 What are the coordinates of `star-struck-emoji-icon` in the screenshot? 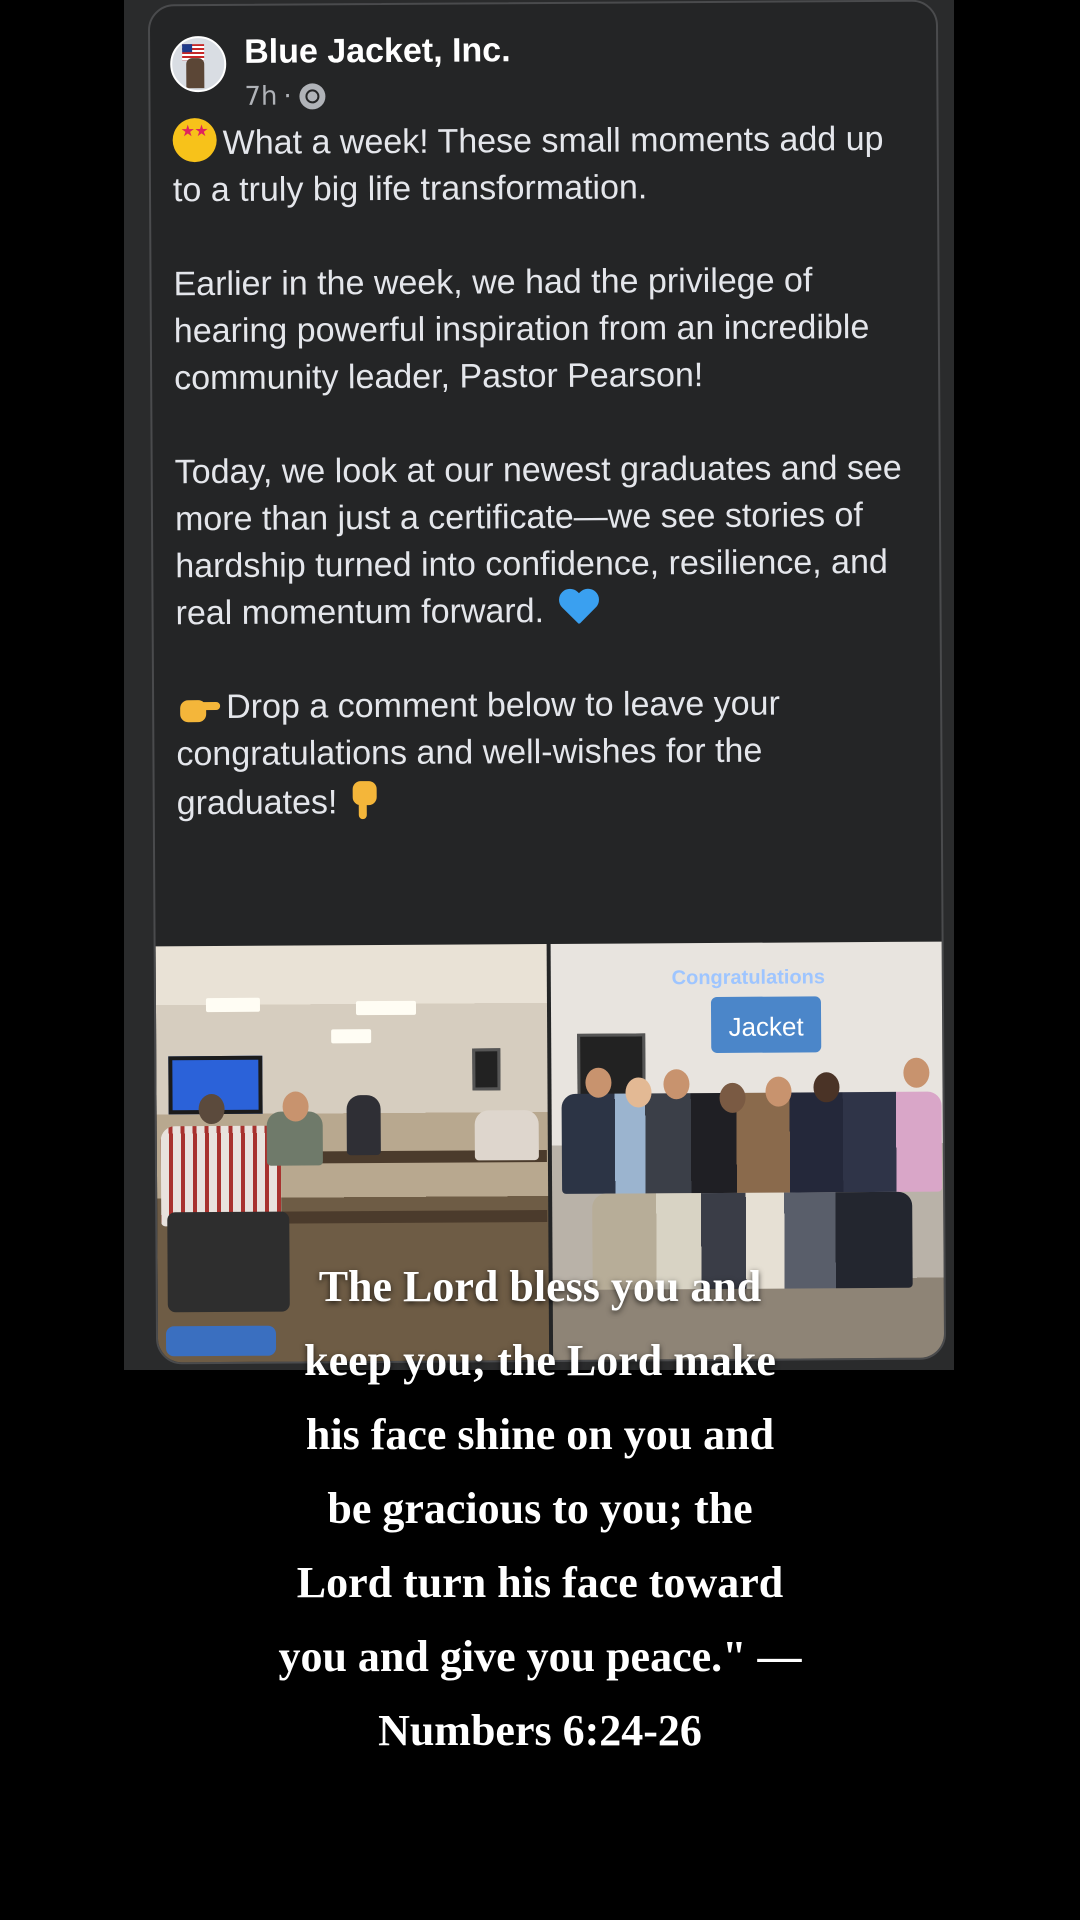 It's located at (194, 140).